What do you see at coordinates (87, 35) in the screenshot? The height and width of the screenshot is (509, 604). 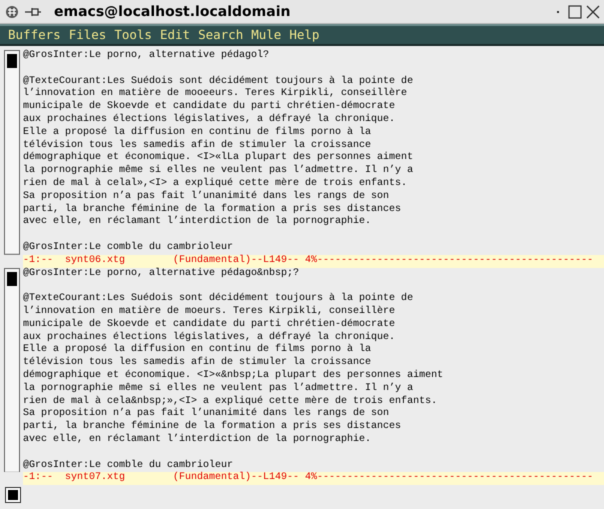 I see `menu-item: Files` at bounding box center [87, 35].